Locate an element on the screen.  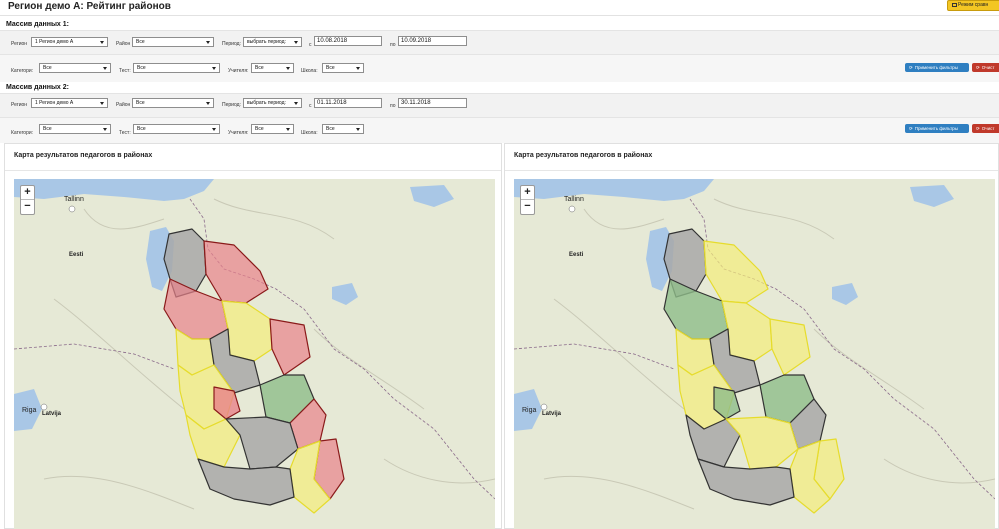
period-label: Период: is located at coordinates (231, 105).